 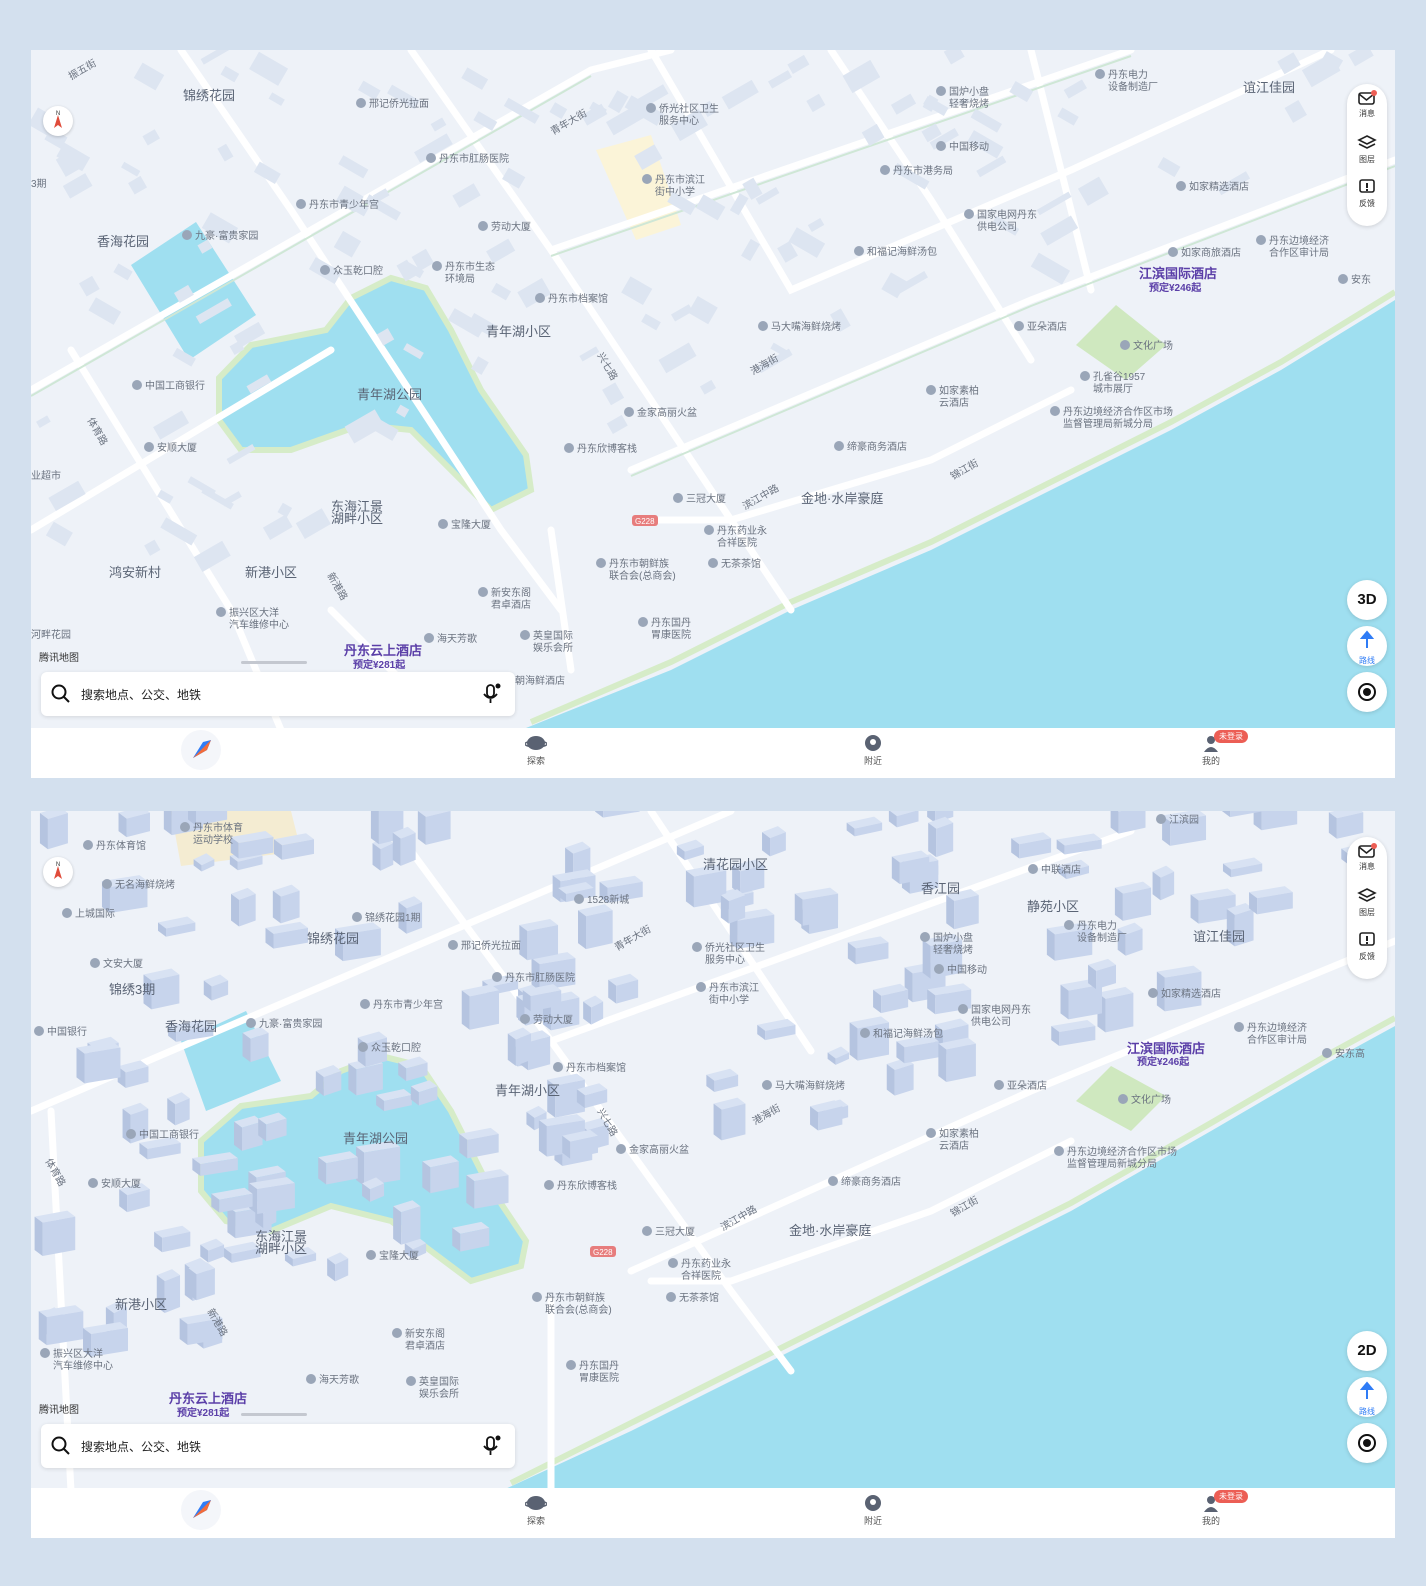 What do you see at coordinates (290, 1023) in the screenshot?
I see `map-label-jiuhao: 九豪·富贵家园` at bounding box center [290, 1023].